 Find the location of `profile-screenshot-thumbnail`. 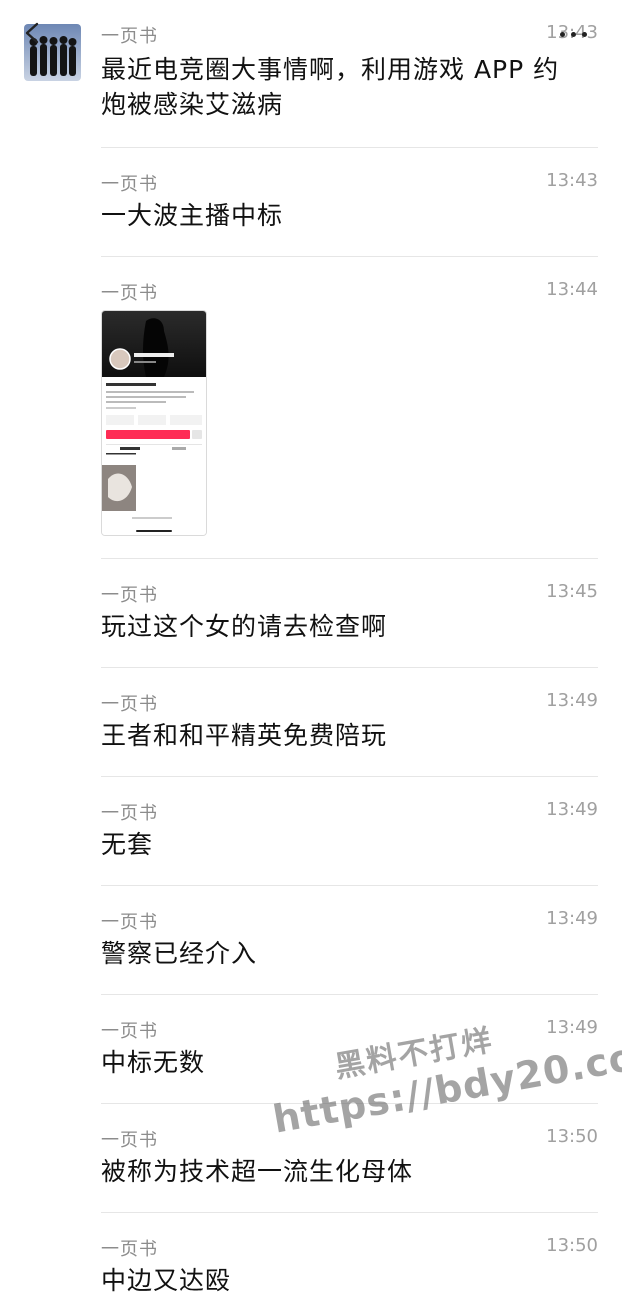

profile-screenshot-thumbnail is located at coordinates (154, 423).